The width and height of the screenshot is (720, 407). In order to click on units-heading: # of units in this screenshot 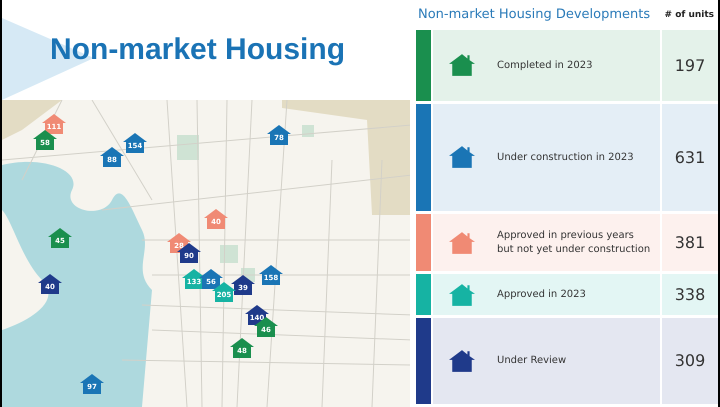, I will do `click(689, 15)`.